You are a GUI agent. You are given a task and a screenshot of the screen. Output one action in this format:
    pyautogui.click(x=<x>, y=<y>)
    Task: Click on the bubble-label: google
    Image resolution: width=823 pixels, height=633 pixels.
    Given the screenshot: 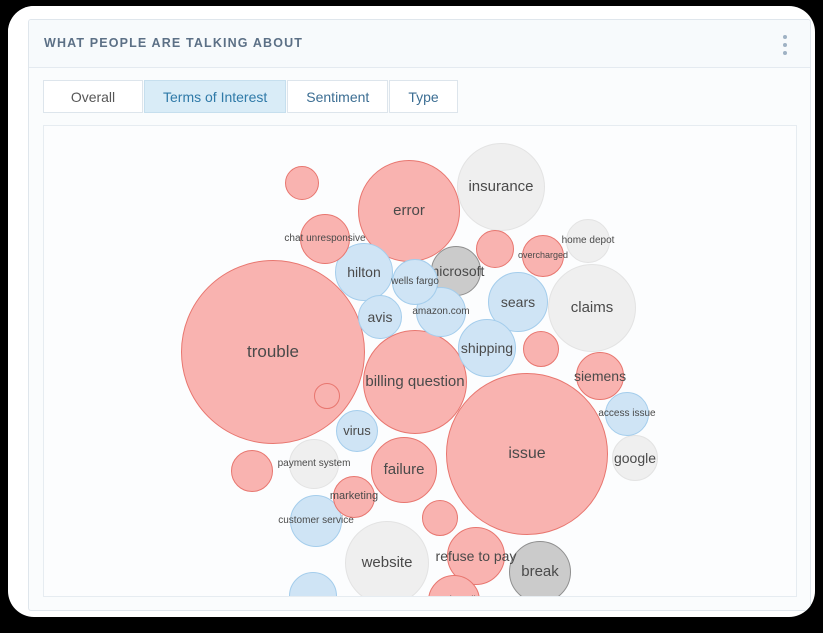 What is the action you would take?
    pyautogui.click(x=635, y=457)
    